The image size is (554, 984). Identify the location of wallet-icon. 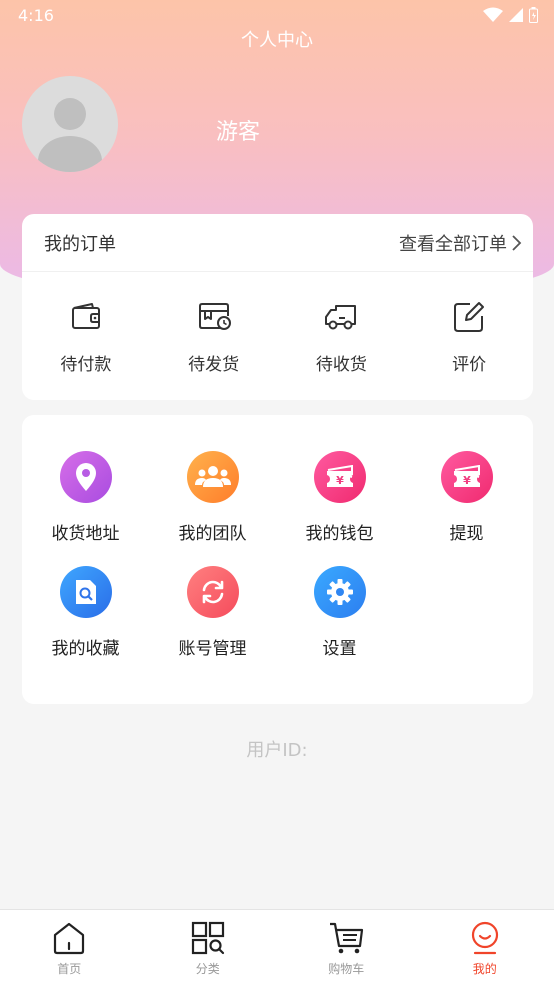
(85, 316).